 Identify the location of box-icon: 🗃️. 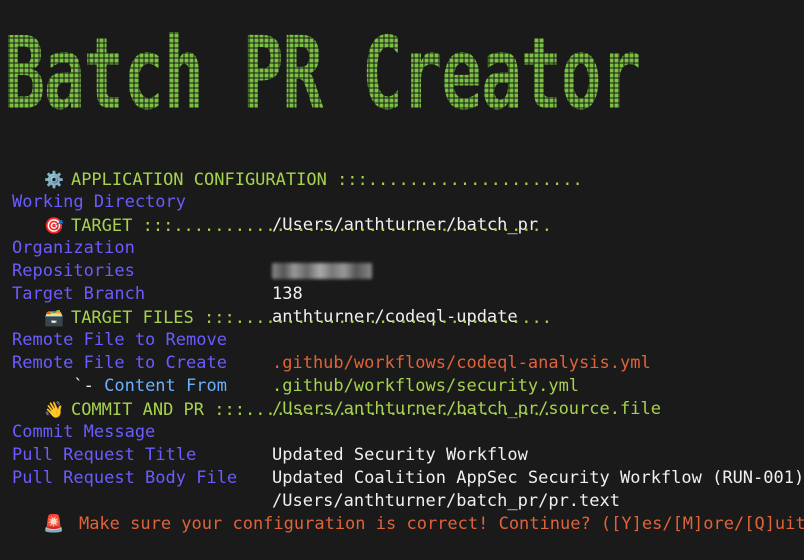
(53, 317).